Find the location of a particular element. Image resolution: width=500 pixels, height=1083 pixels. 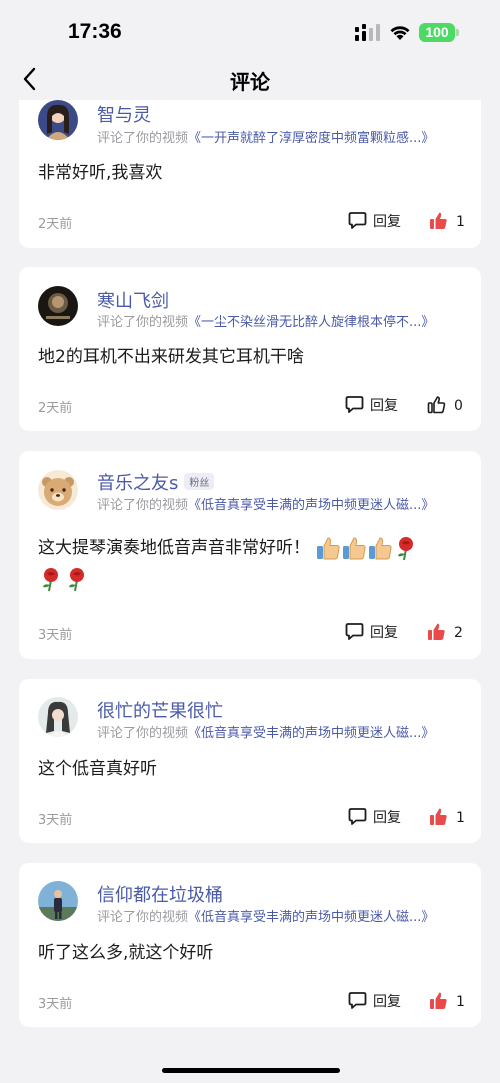

comment-text: 这个低音真好听 is located at coordinates (97, 769).